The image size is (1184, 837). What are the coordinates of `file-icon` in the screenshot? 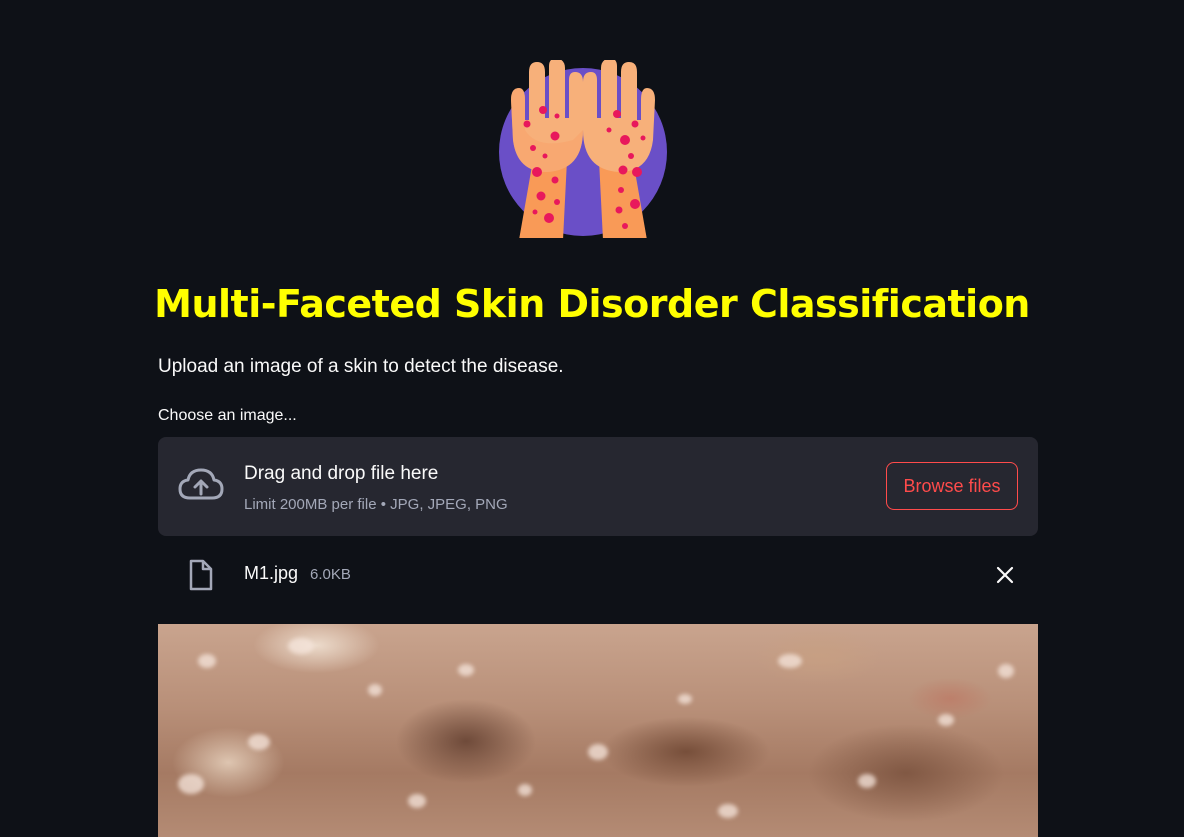 It's located at (201, 575).